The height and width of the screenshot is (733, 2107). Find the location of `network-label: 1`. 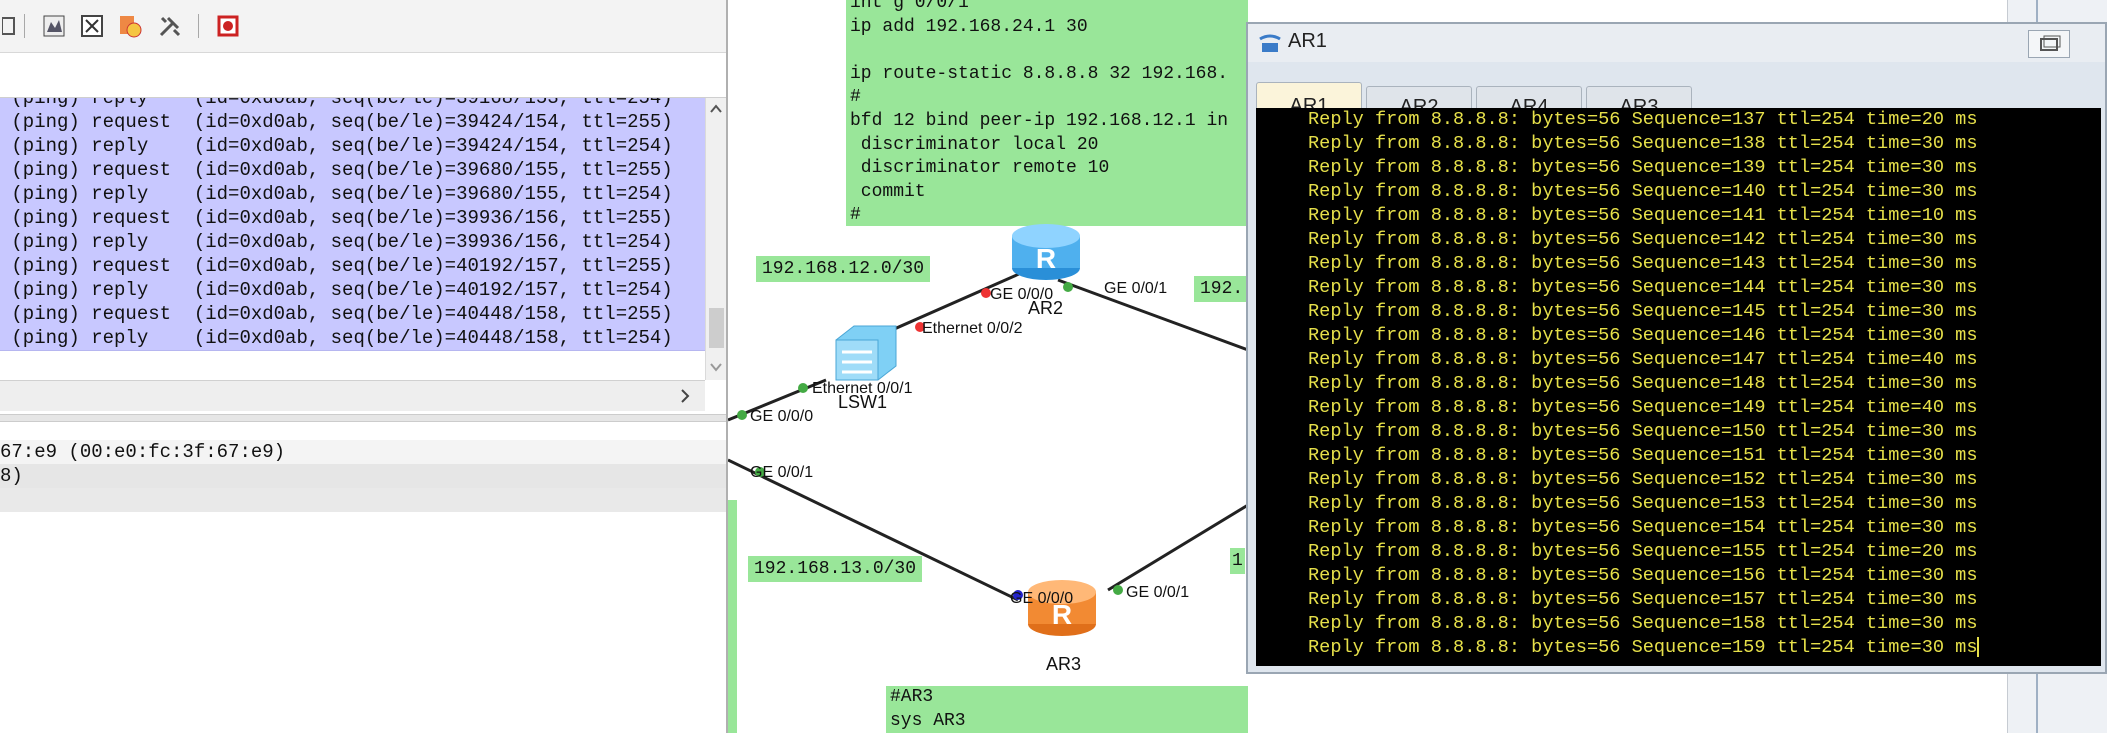

network-label: 1 is located at coordinates (1237, 561).